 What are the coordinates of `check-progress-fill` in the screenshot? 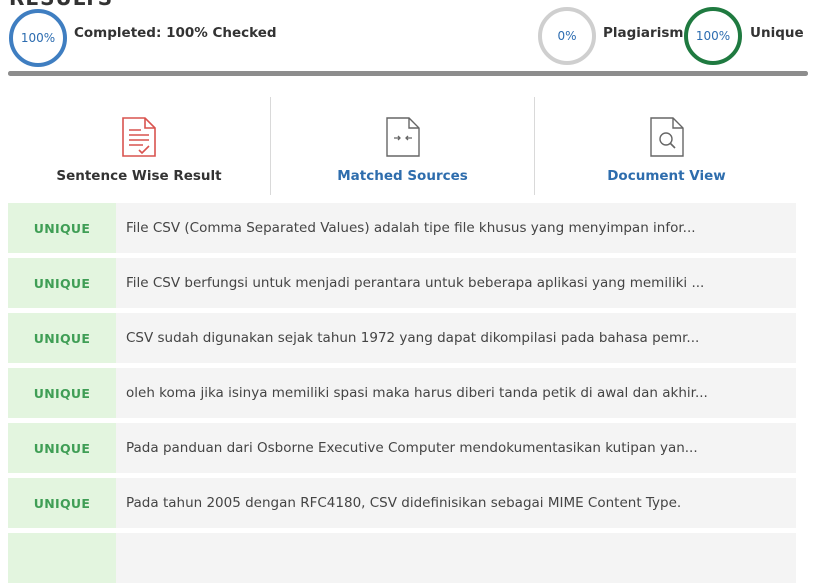 It's located at (408, 73).